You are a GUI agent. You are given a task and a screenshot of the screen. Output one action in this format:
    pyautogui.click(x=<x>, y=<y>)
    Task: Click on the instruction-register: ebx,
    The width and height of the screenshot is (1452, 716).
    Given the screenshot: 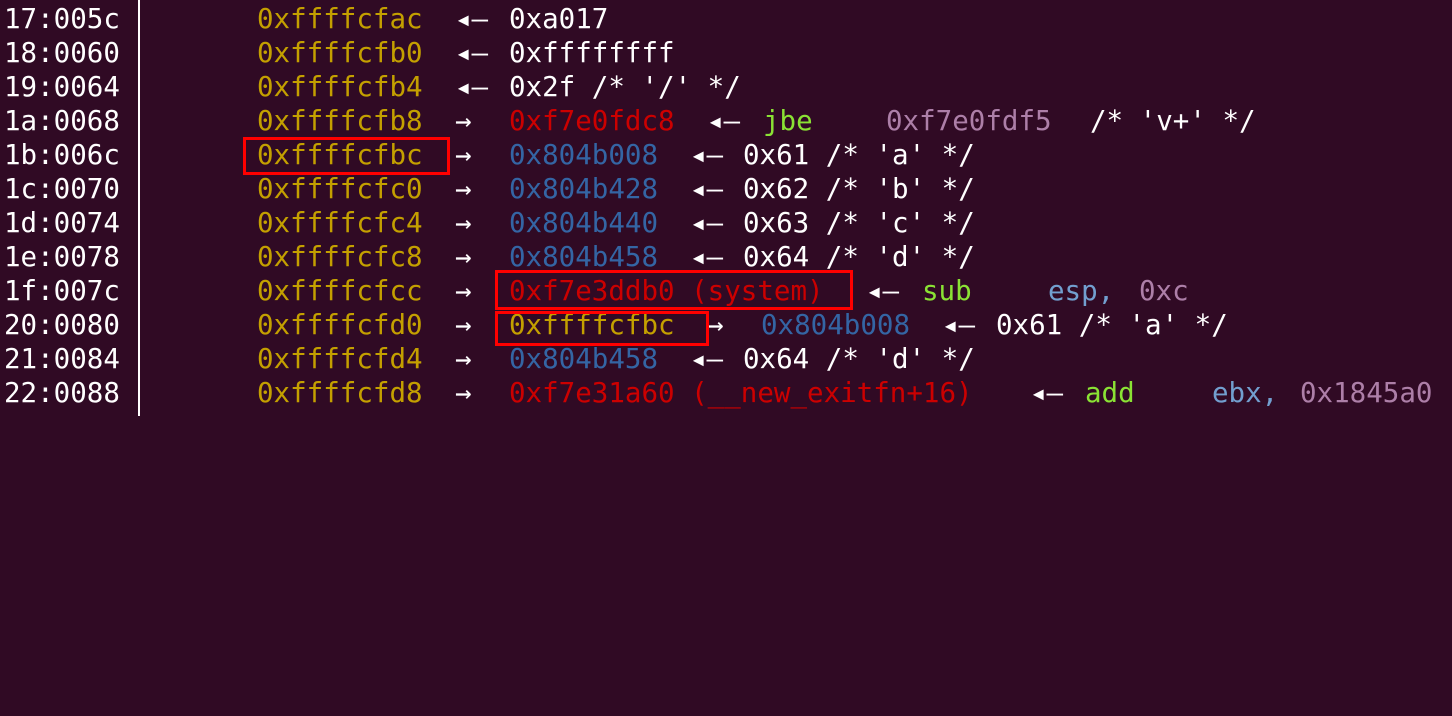 What is the action you would take?
    pyautogui.click(x=1245, y=393)
    